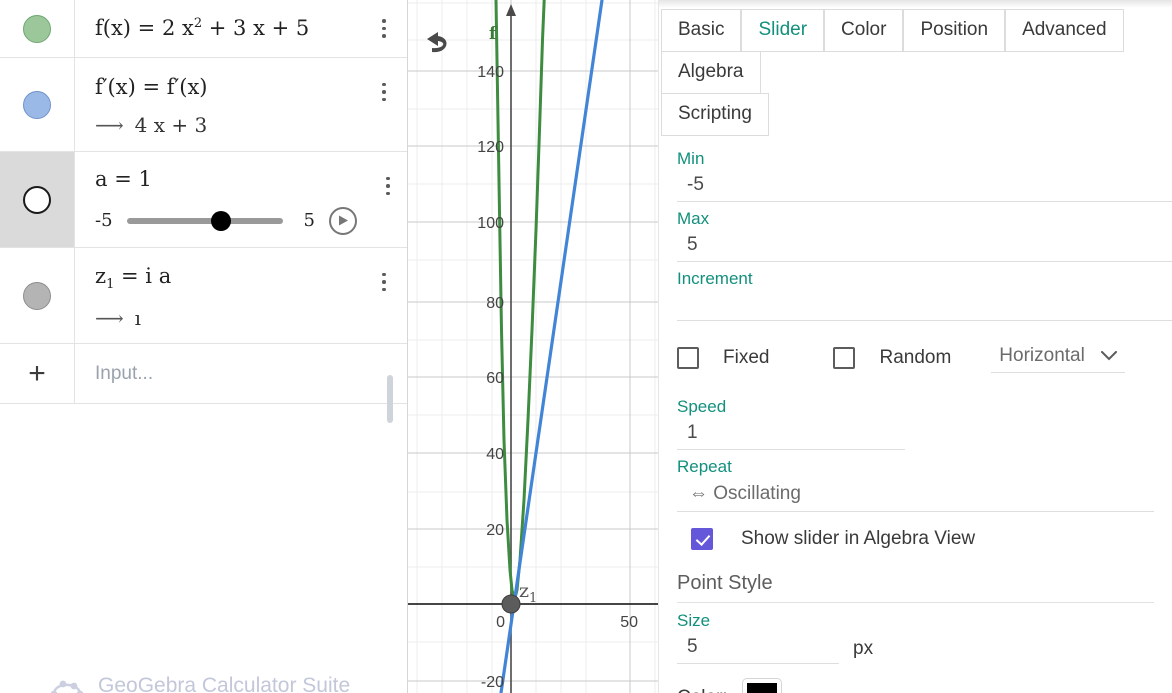 The height and width of the screenshot is (693, 1172). What do you see at coordinates (715, 114) in the screenshot?
I see `tab-scripting: Scripting` at bounding box center [715, 114].